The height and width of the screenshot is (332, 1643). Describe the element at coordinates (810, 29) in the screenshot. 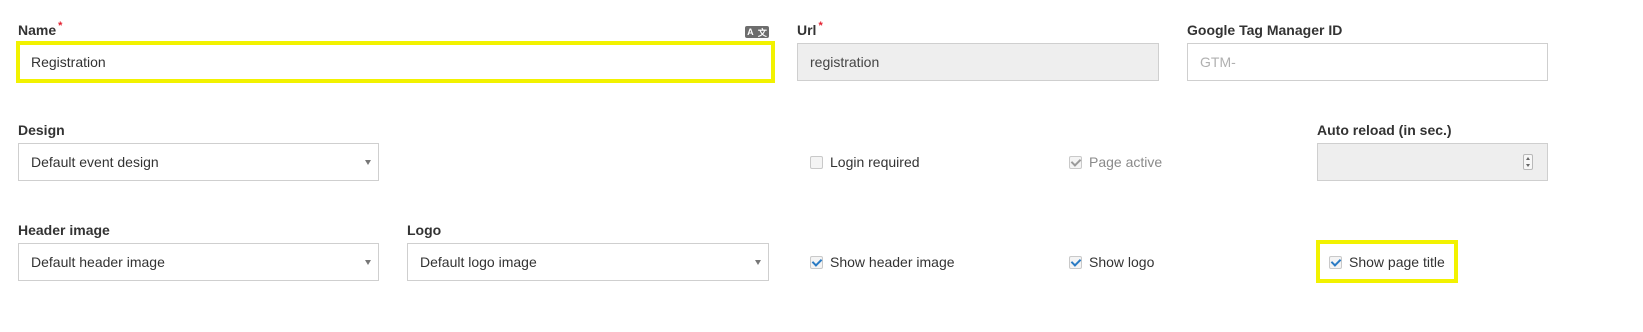

I see `url-label: Url *` at that location.